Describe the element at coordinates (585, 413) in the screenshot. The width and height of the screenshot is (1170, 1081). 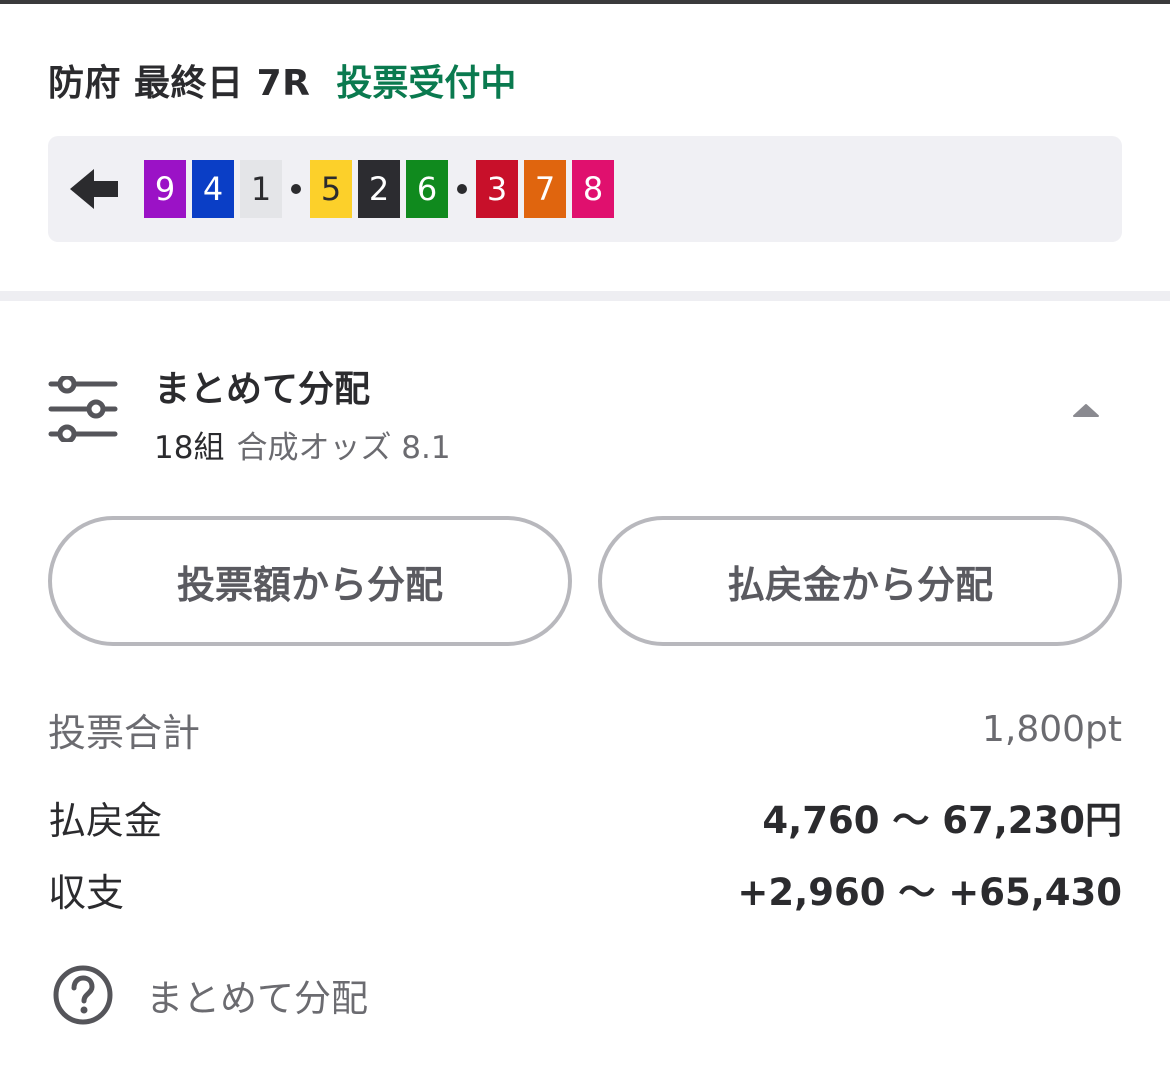
I see `distribution-header: まとめて分配 18組 合成オッズ 8.1` at that location.